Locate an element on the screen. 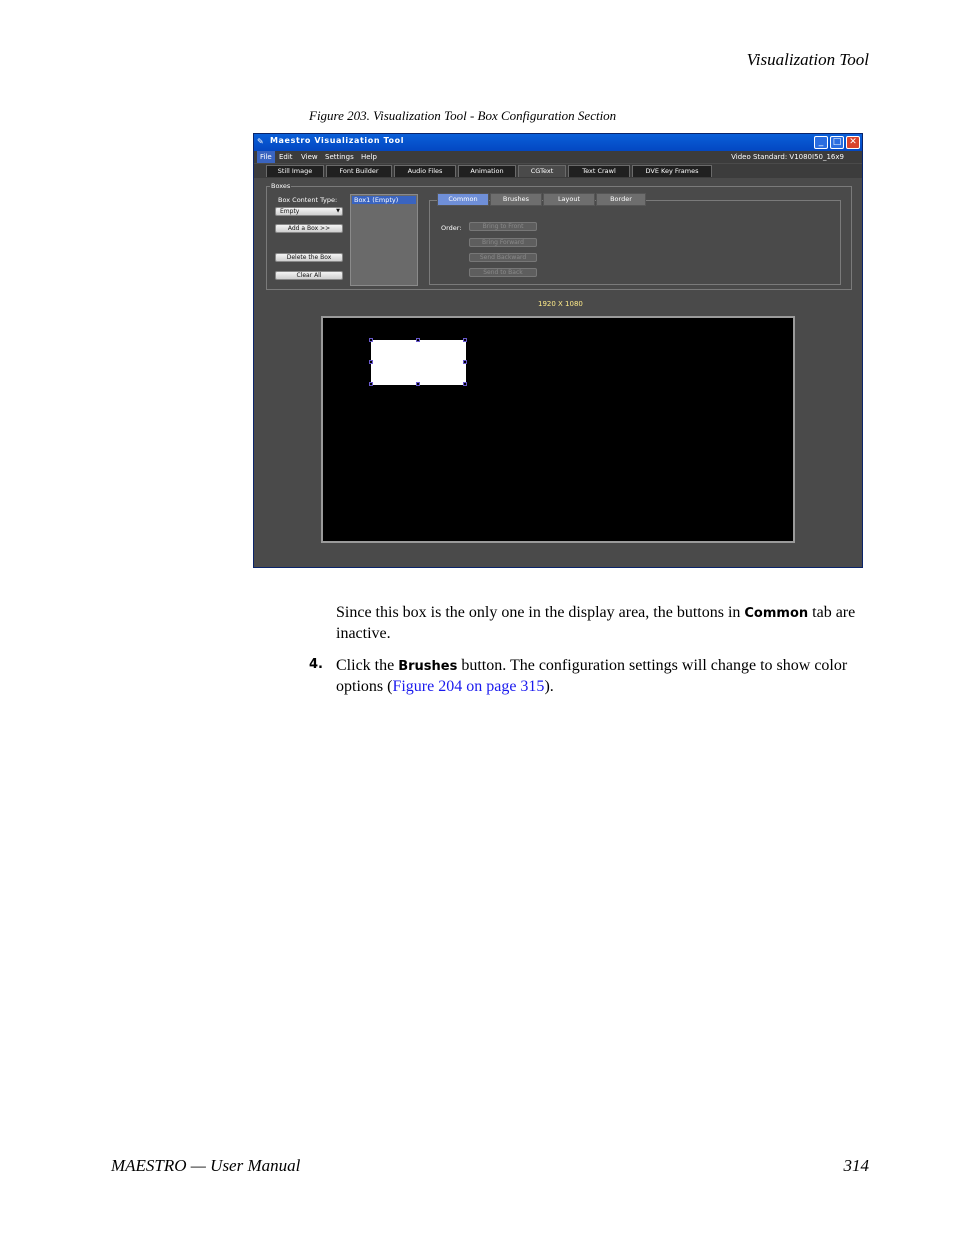 Image resolution: width=954 pixels, height=1235 pixels. delete-box-button: Delete the Box is located at coordinates (309, 257).